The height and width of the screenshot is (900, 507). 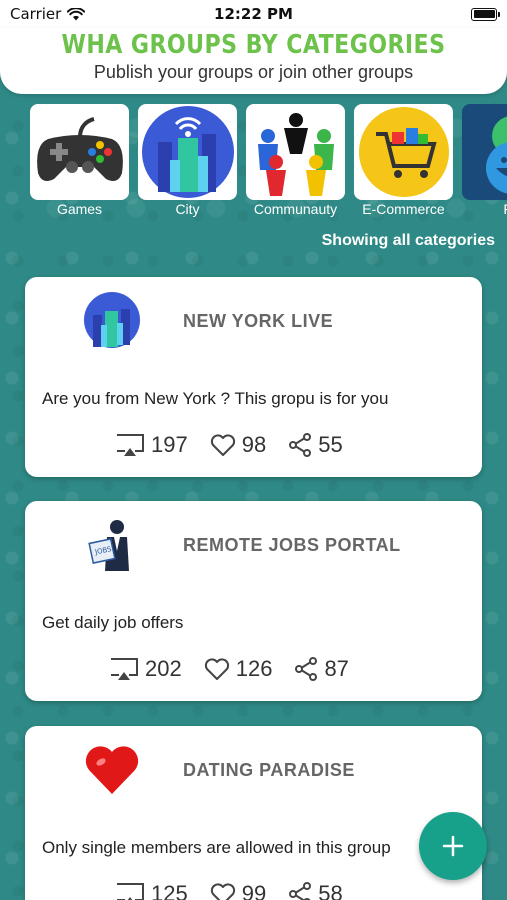 I want to click on status-bar: Carrier 12:22 PM, so click(x=253, y=14).